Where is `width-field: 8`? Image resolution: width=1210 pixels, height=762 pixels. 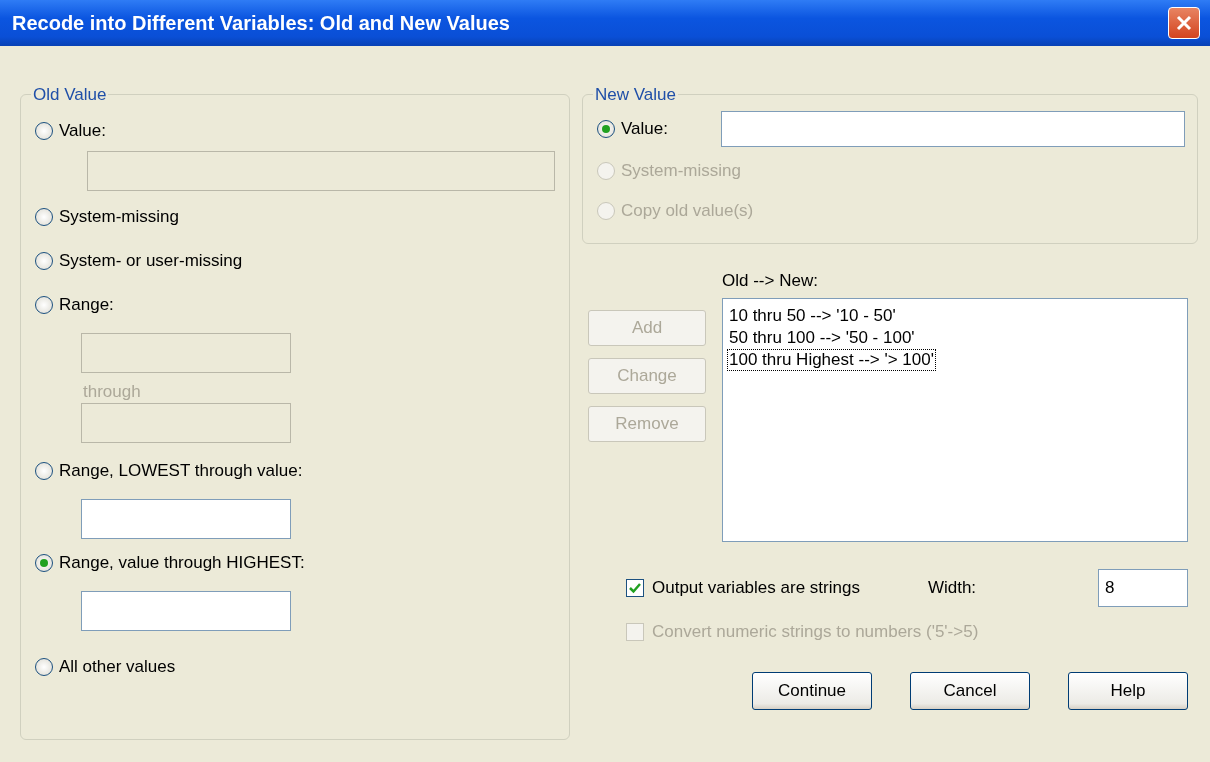
width-field: 8 is located at coordinates (1143, 587).